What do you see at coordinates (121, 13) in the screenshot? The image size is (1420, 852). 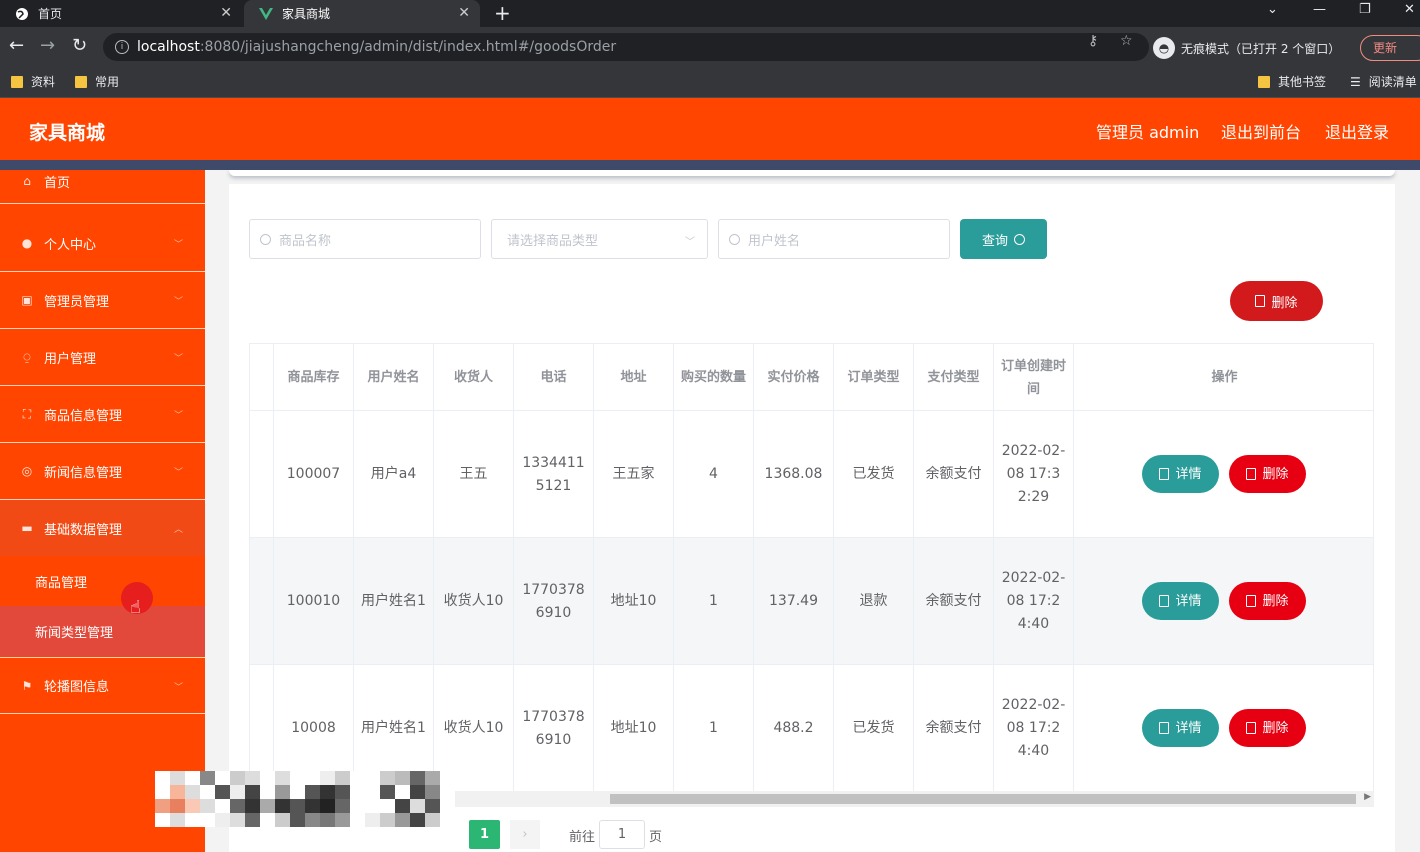 I see `browser-tab-home: 首页 ✕` at bounding box center [121, 13].